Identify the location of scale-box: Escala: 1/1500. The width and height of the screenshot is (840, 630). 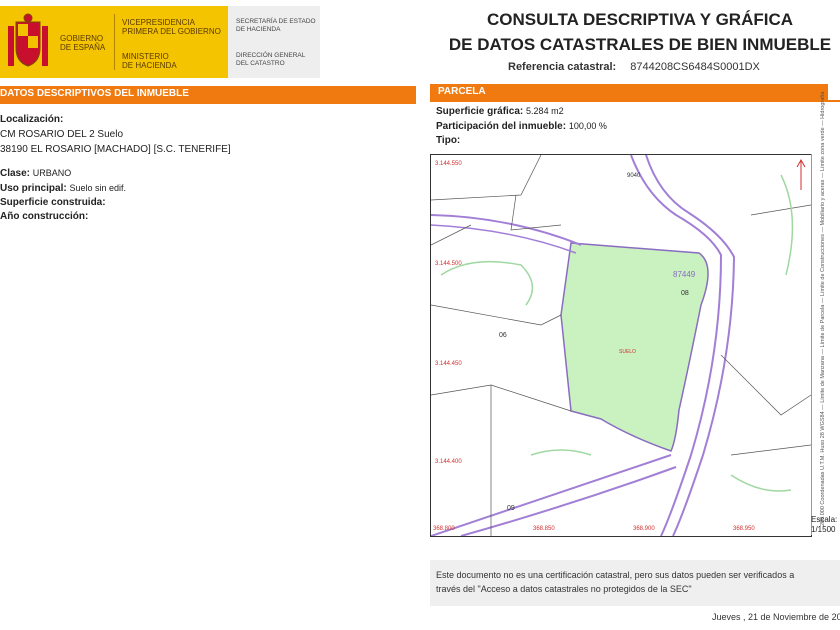
(824, 525).